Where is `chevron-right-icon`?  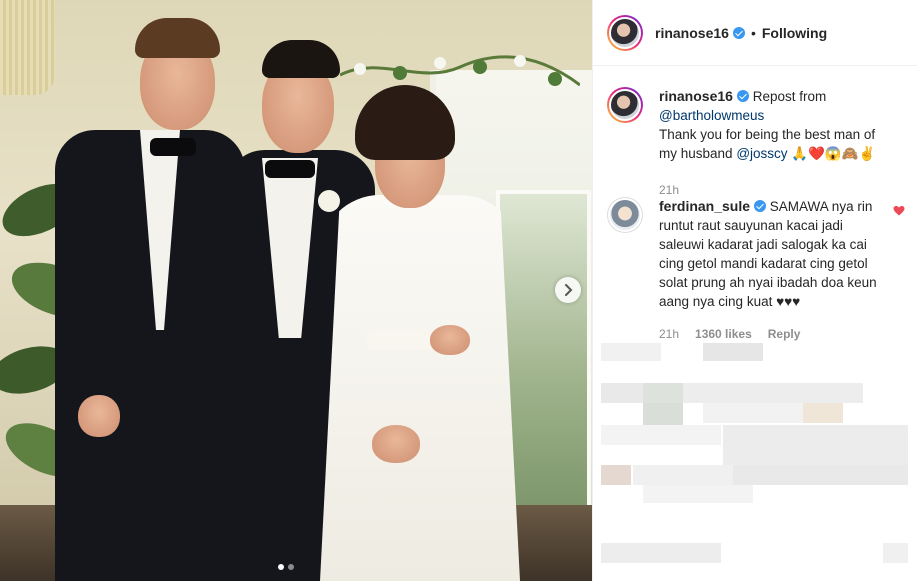
chevron-right-icon is located at coordinates (569, 290).